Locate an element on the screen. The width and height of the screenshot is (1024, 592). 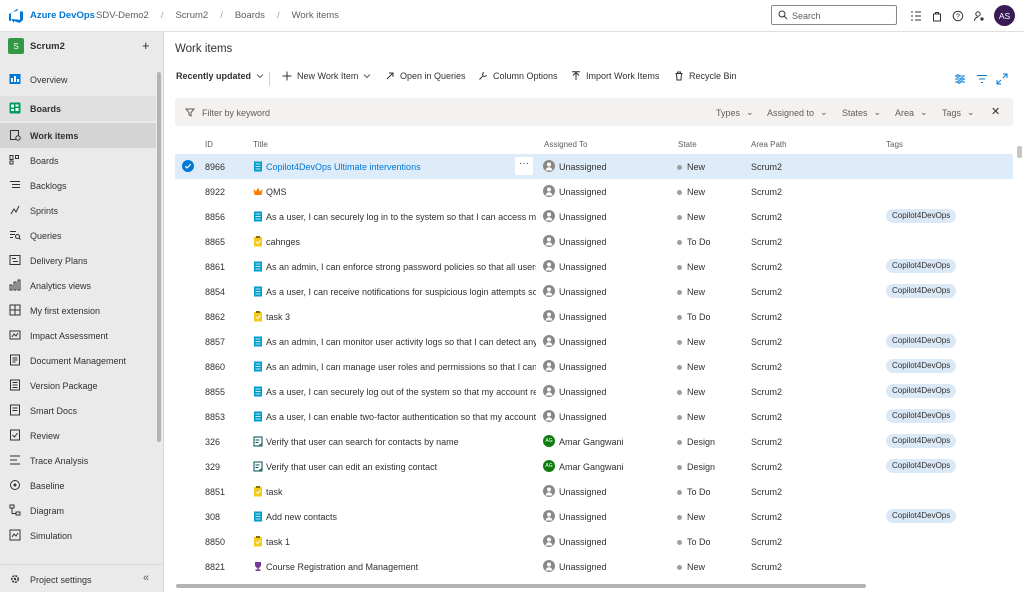
add-icon: + is located at coordinates (146, 45).